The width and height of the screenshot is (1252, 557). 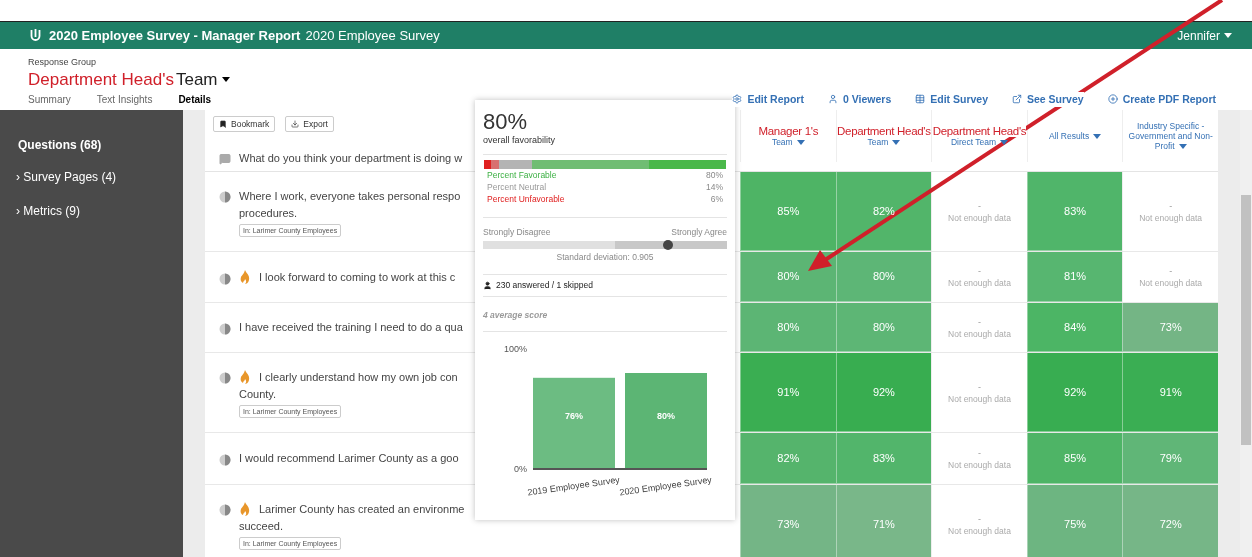 What do you see at coordinates (544, 285) in the screenshot?
I see `answered-count: 230 answered / 1 skipped` at bounding box center [544, 285].